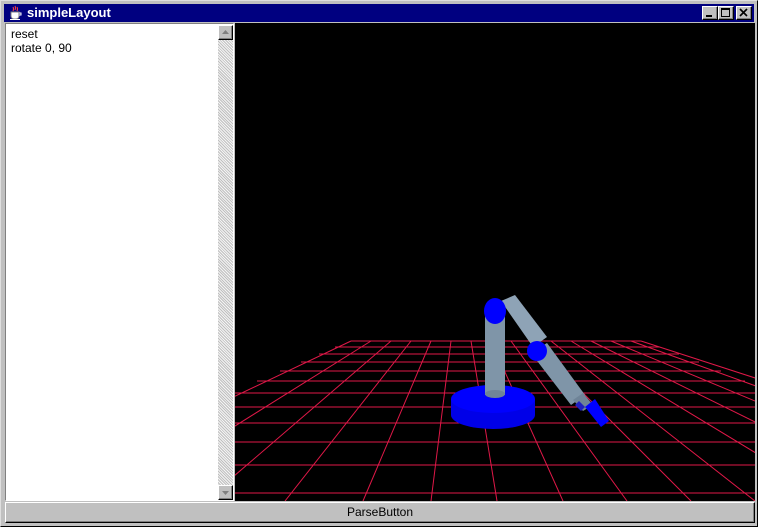  I want to click on robot-shoulder-joint, so click(495, 311).